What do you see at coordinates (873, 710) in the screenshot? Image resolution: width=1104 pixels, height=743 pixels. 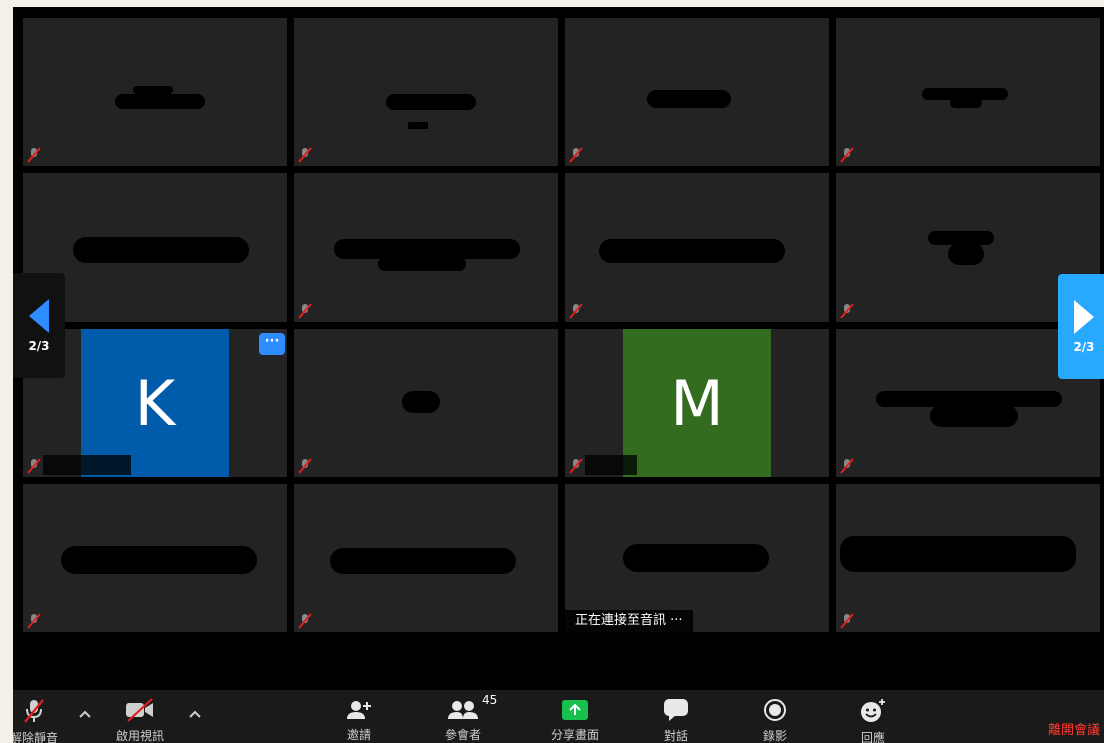 I see `reaction-emoji-icon` at bounding box center [873, 710].